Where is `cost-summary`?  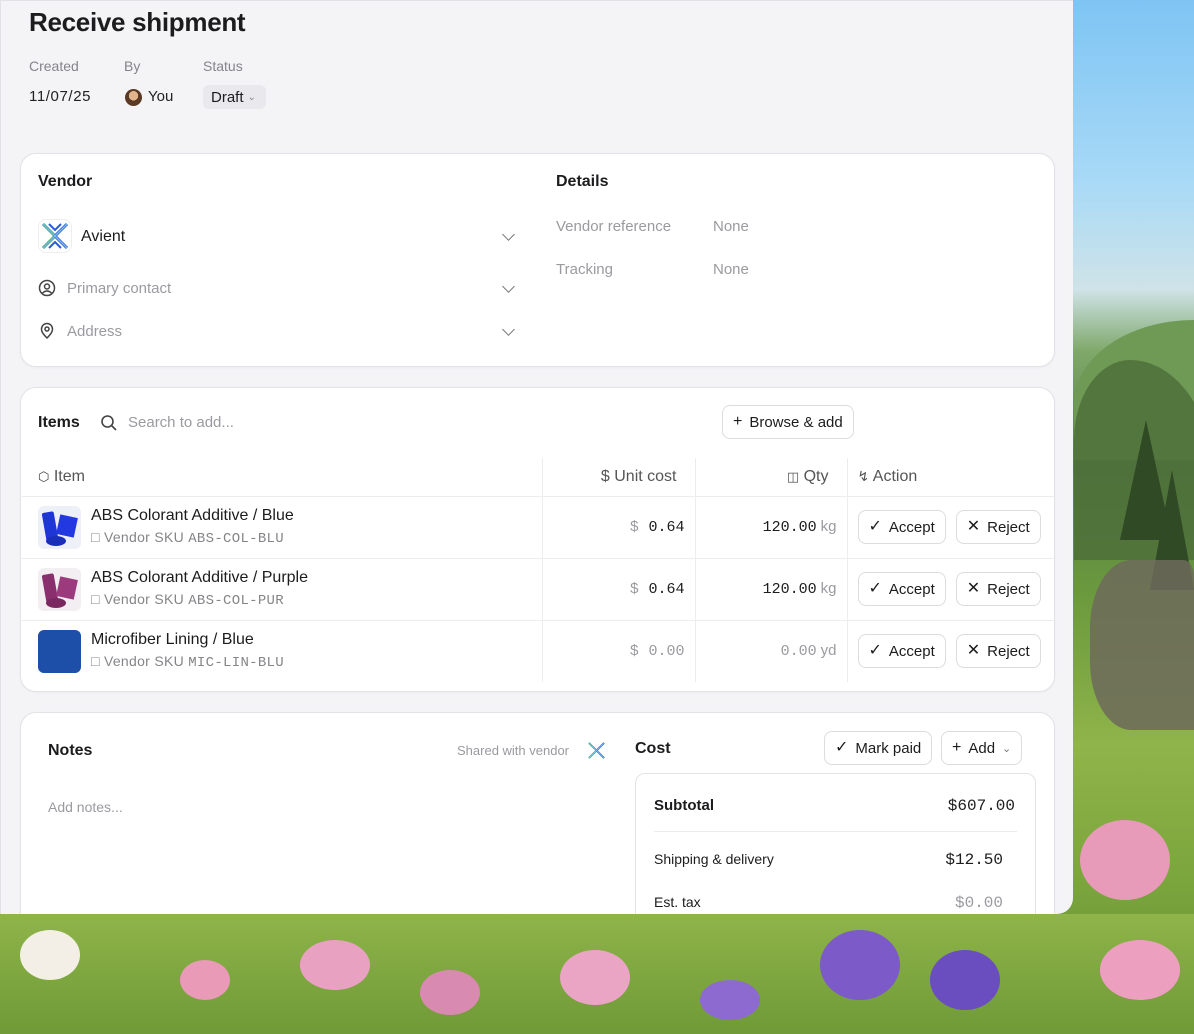 cost-summary is located at coordinates (835, 843).